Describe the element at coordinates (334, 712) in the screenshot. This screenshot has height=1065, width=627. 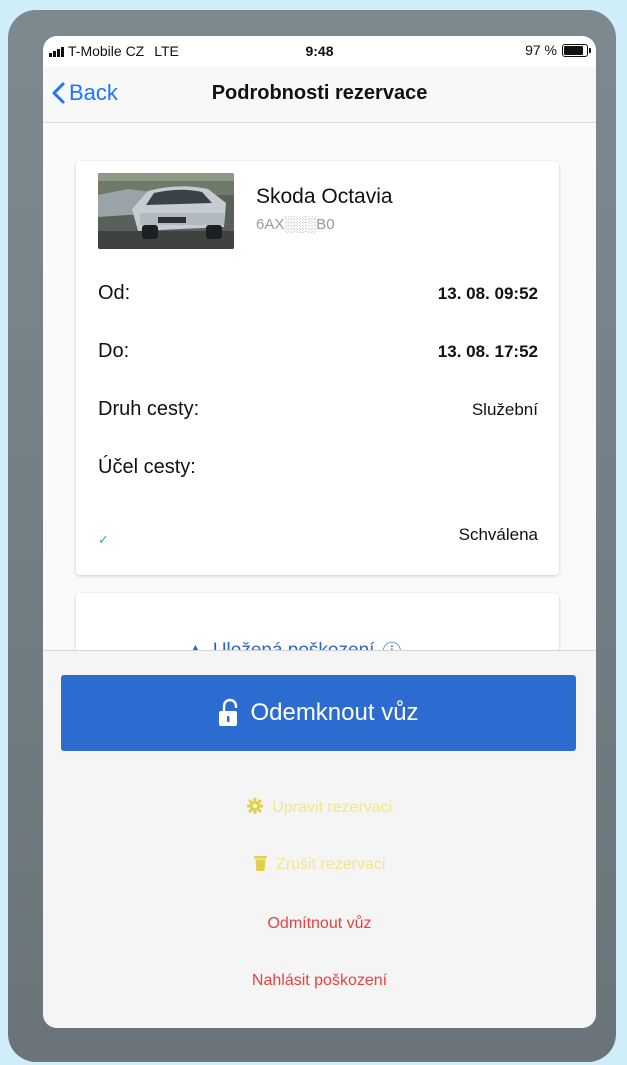
I see `unlock-car-label: Odemknout vůz` at that location.